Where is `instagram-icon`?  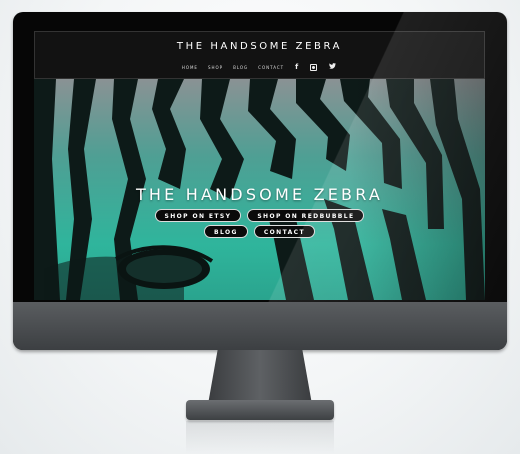
instagram-icon is located at coordinates (314, 67).